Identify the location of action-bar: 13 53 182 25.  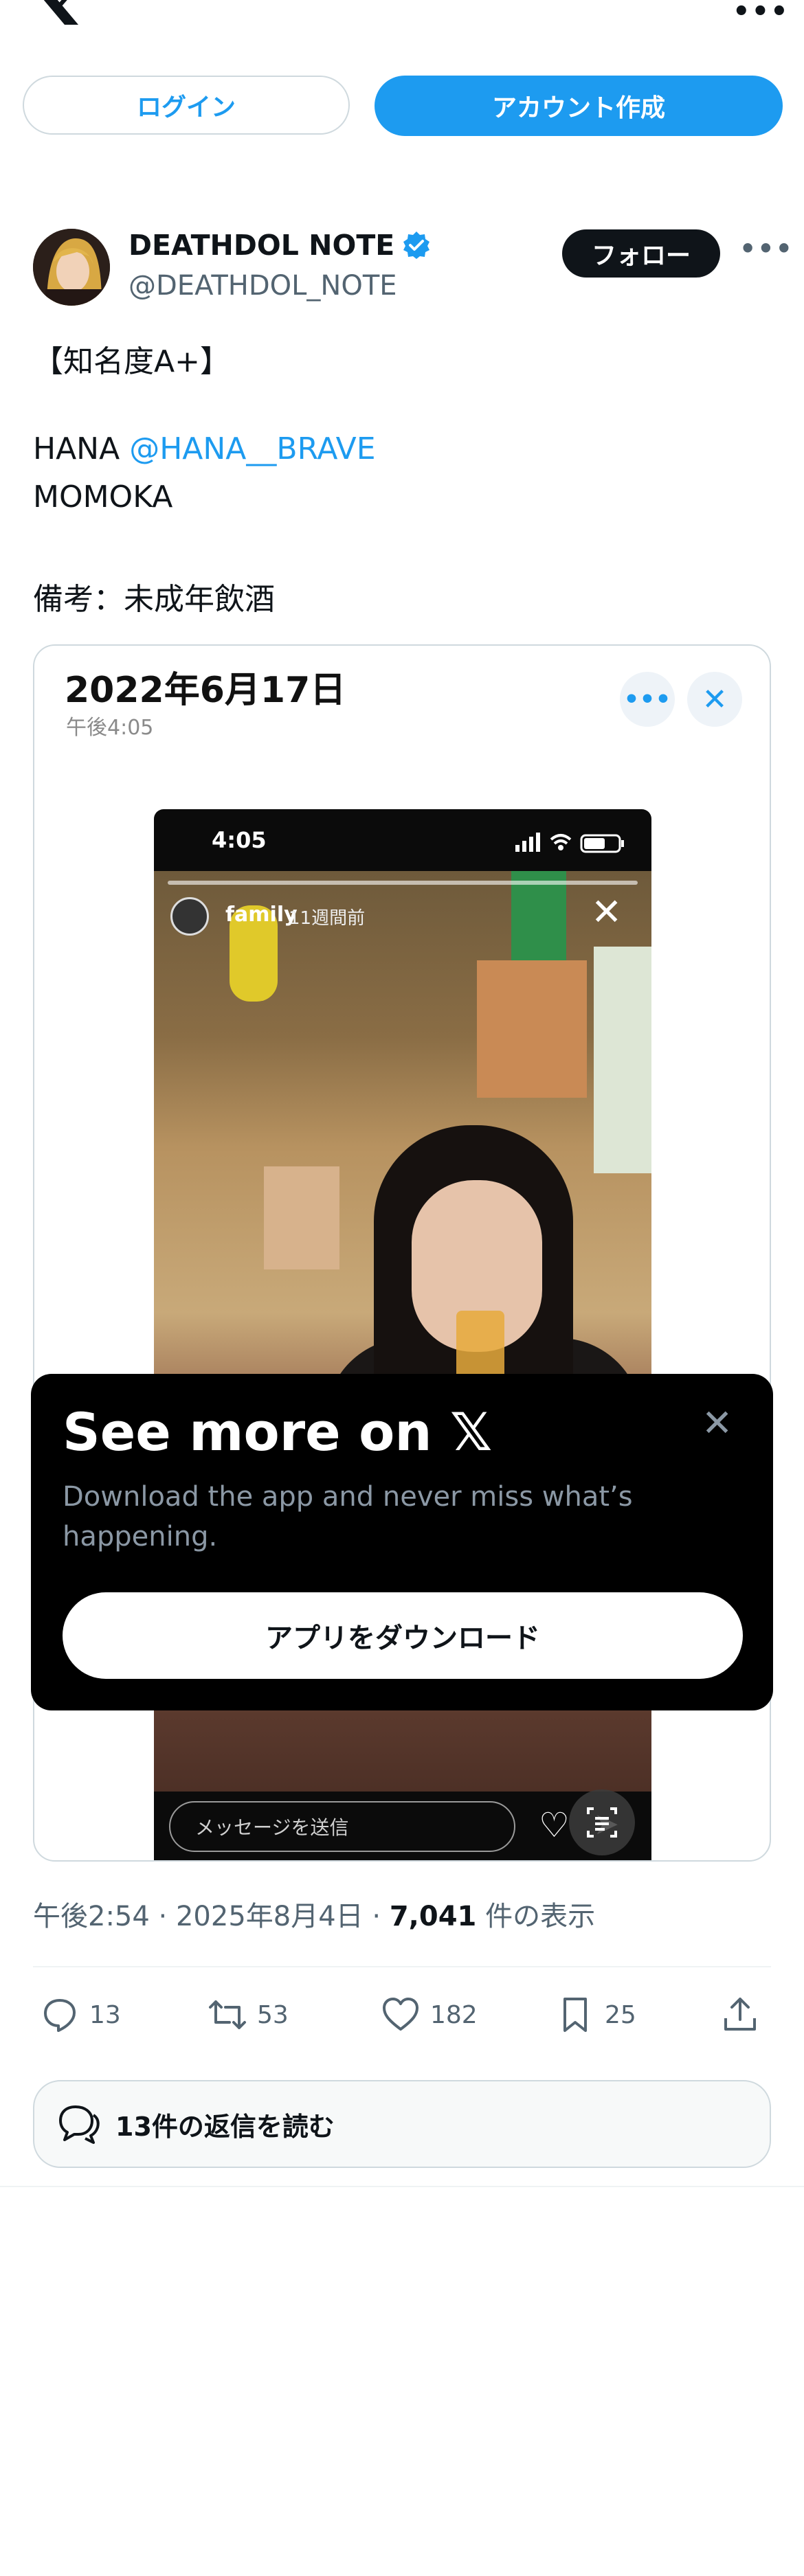
(402, 2014).